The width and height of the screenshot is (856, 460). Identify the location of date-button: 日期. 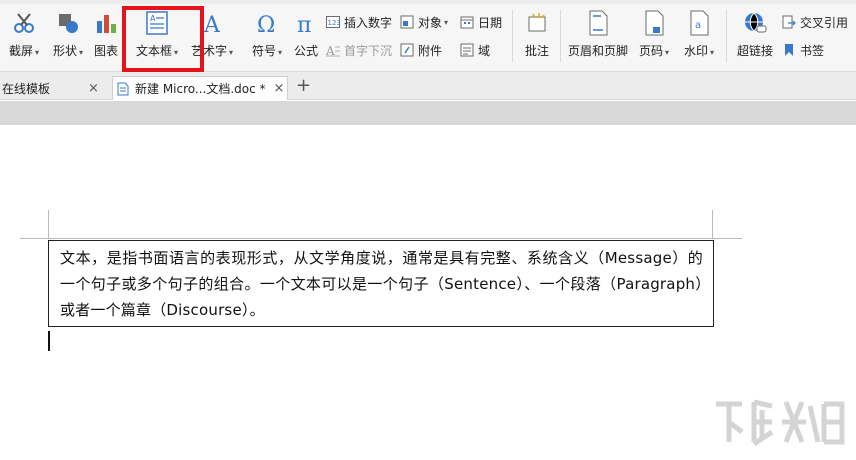
(481, 22).